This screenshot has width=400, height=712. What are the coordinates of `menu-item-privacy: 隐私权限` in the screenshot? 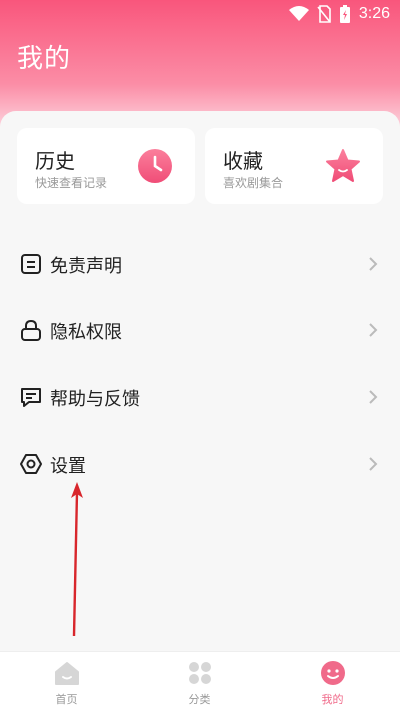 It's located at (200, 330).